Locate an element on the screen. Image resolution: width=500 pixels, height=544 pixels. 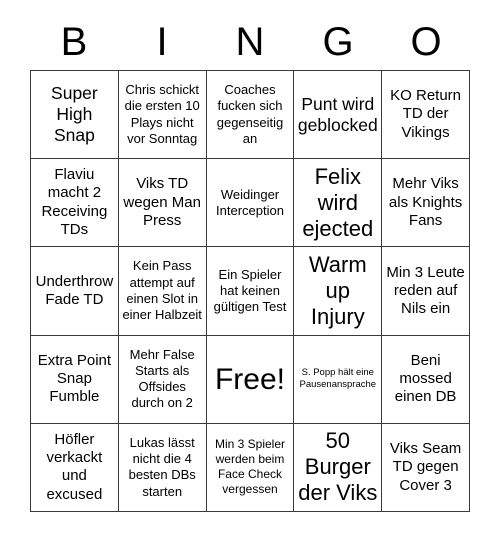
bingo-cell: Mehr Viks als Knights Fans is located at coordinates (426, 203).